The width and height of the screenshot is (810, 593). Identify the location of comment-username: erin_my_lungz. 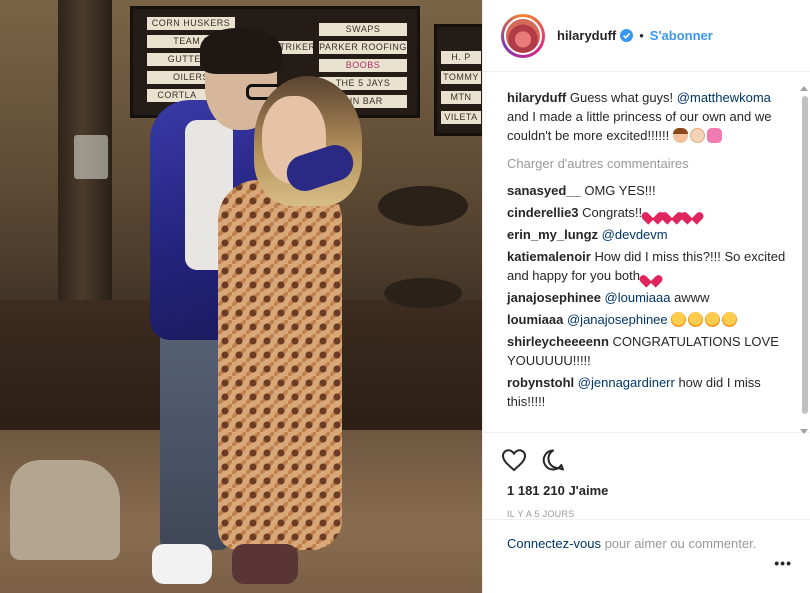
(552, 234).